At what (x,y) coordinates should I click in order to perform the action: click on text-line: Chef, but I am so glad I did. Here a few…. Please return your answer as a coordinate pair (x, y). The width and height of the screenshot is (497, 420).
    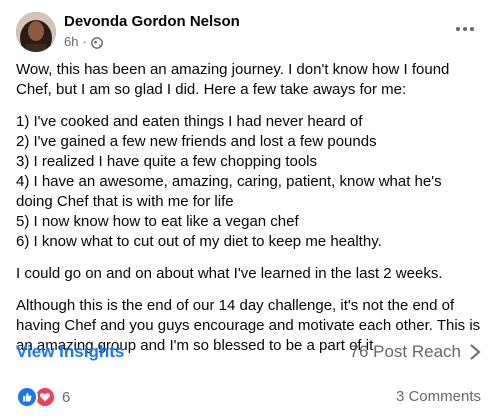
    Looking at the image, I should click on (211, 89).